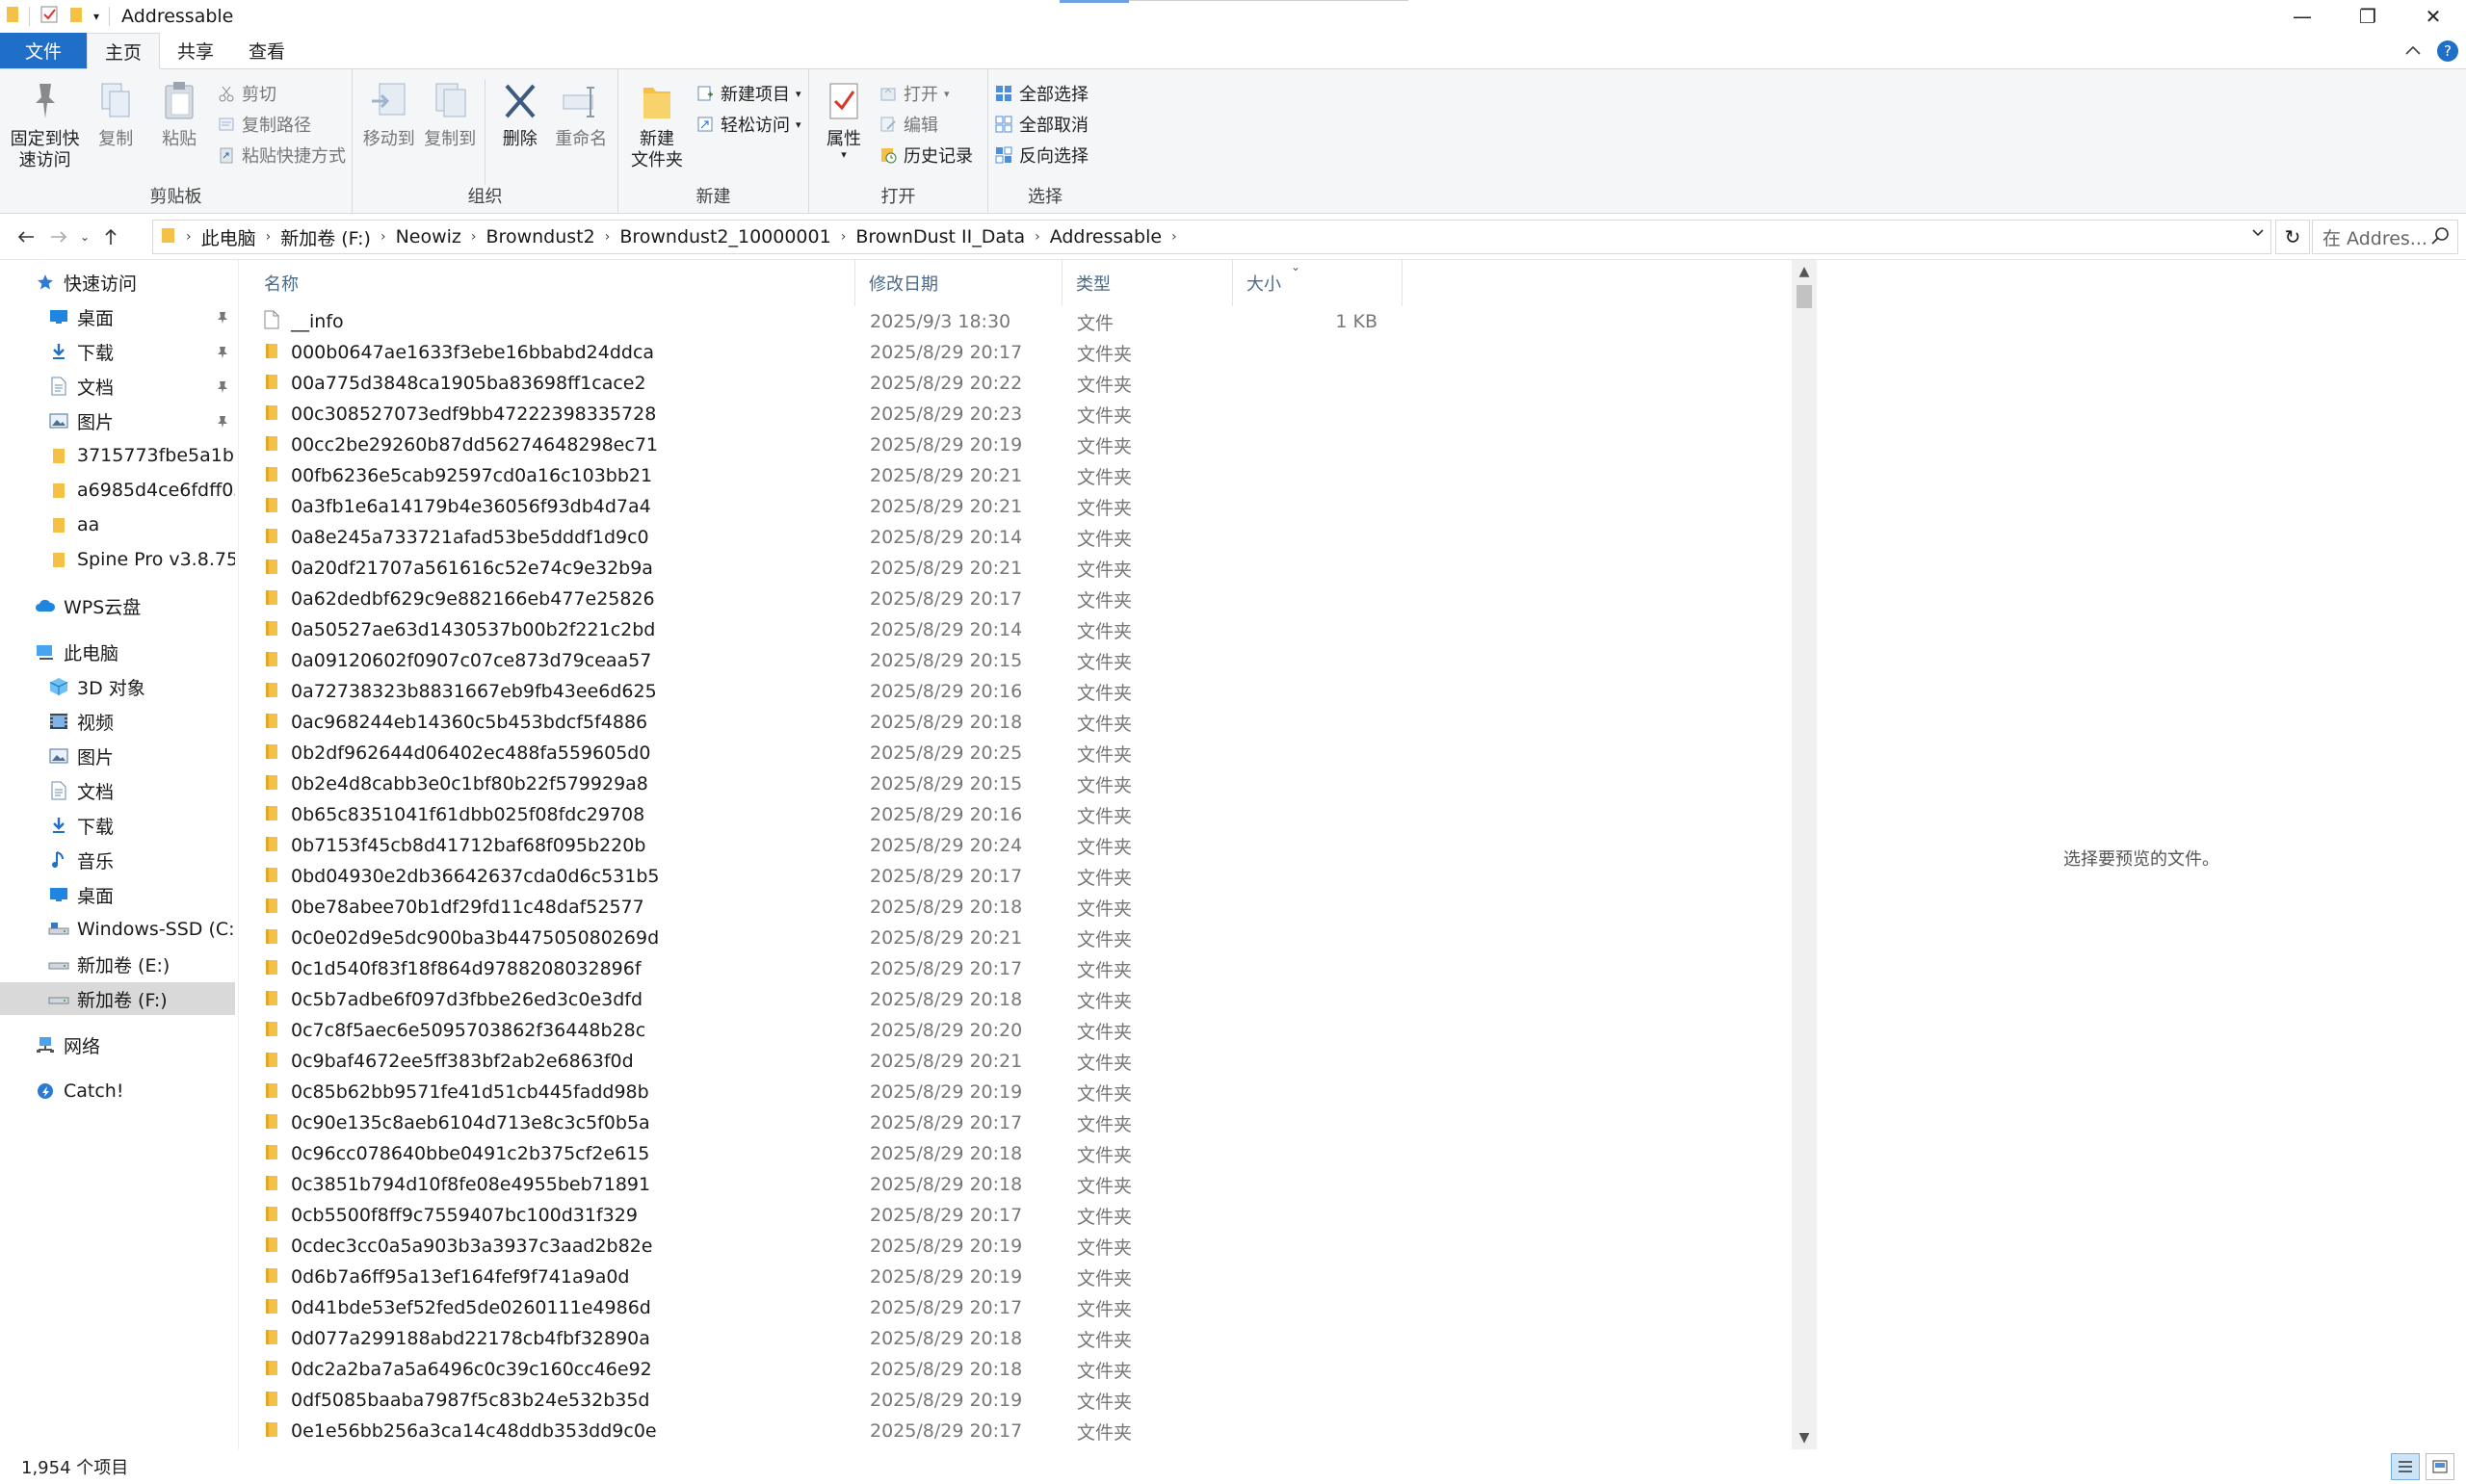 Image resolution: width=2466 pixels, height=1484 pixels. Describe the element at coordinates (748, 124) in the screenshot. I see `easy-access-button: 轻松访问 ▾` at that location.